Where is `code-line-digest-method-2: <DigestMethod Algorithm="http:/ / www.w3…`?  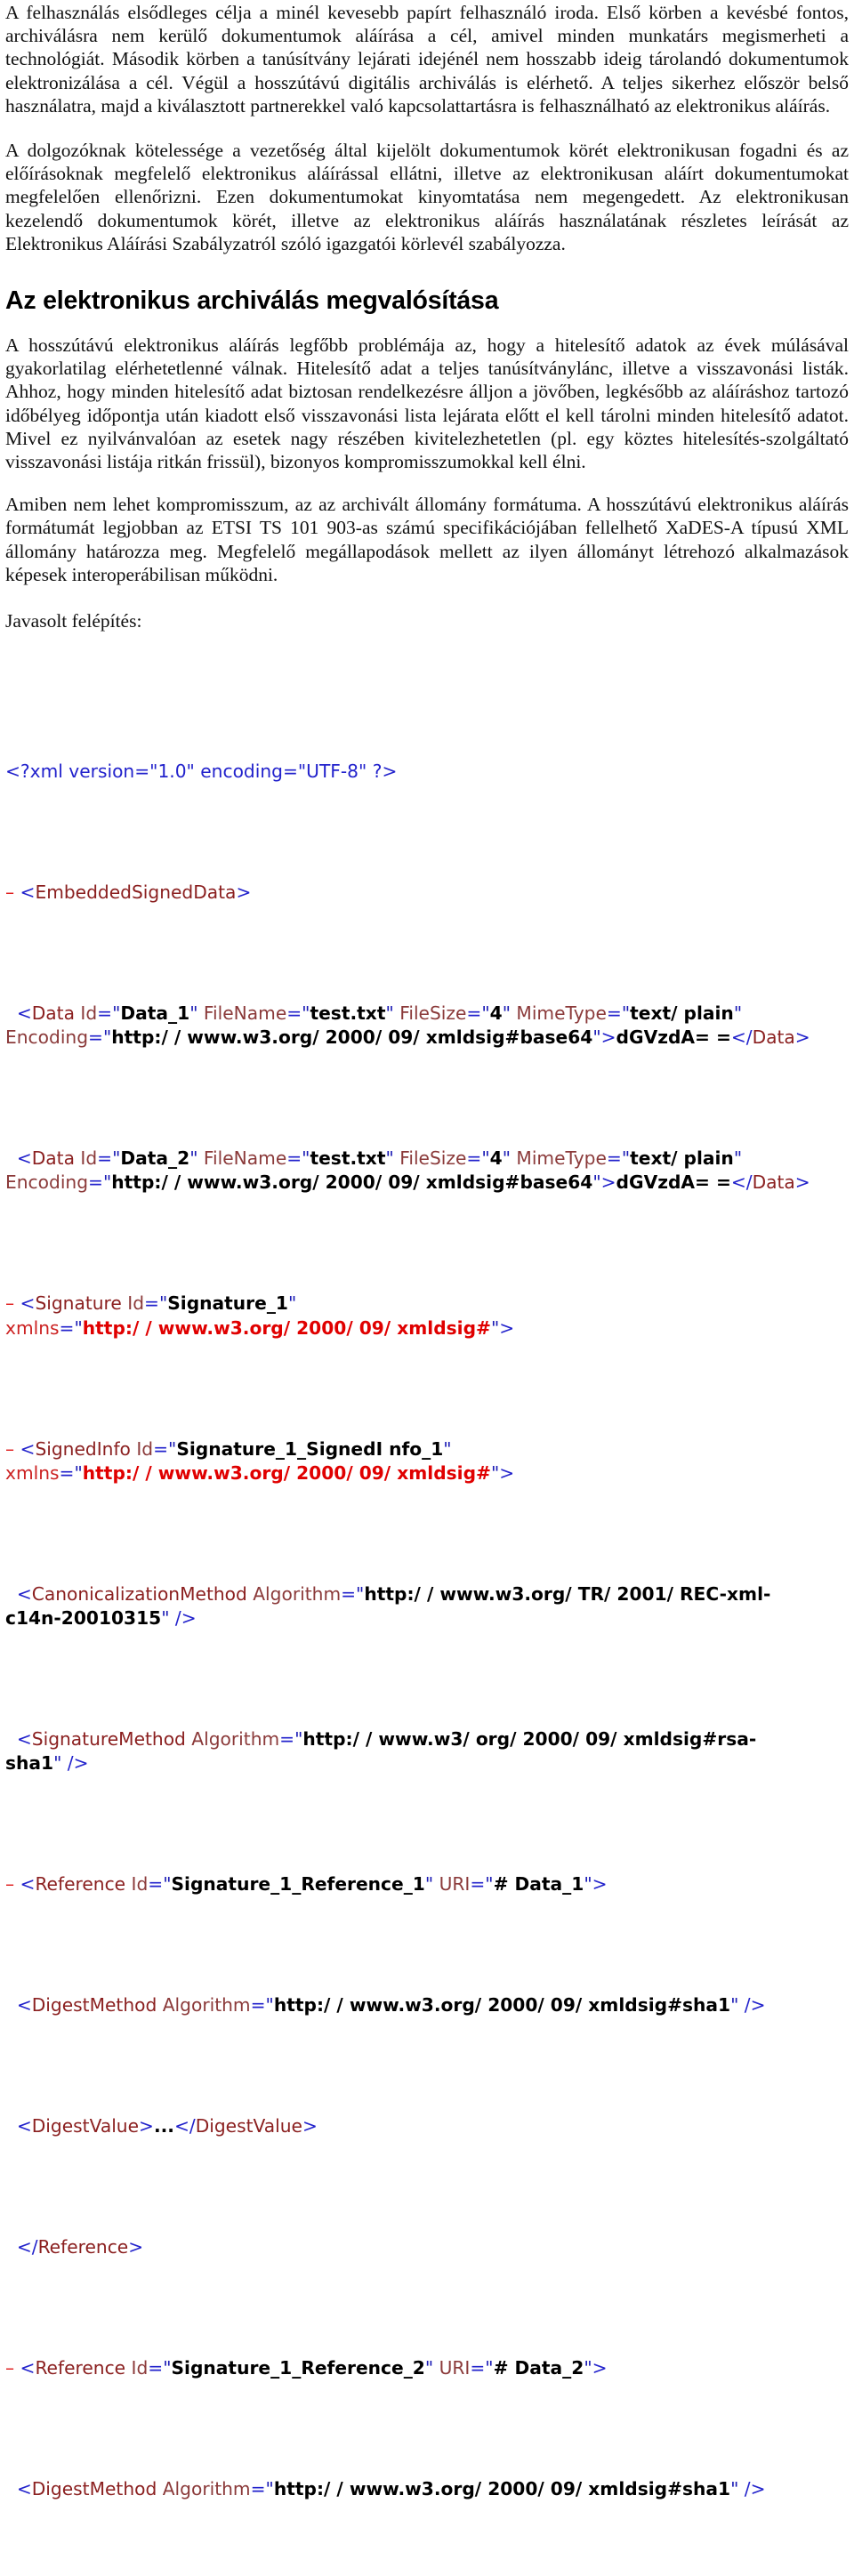
code-line-digest-method-2: <DigestMethod Algorithm="http:/ / www.w3… is located at coordinates (427, 2489).